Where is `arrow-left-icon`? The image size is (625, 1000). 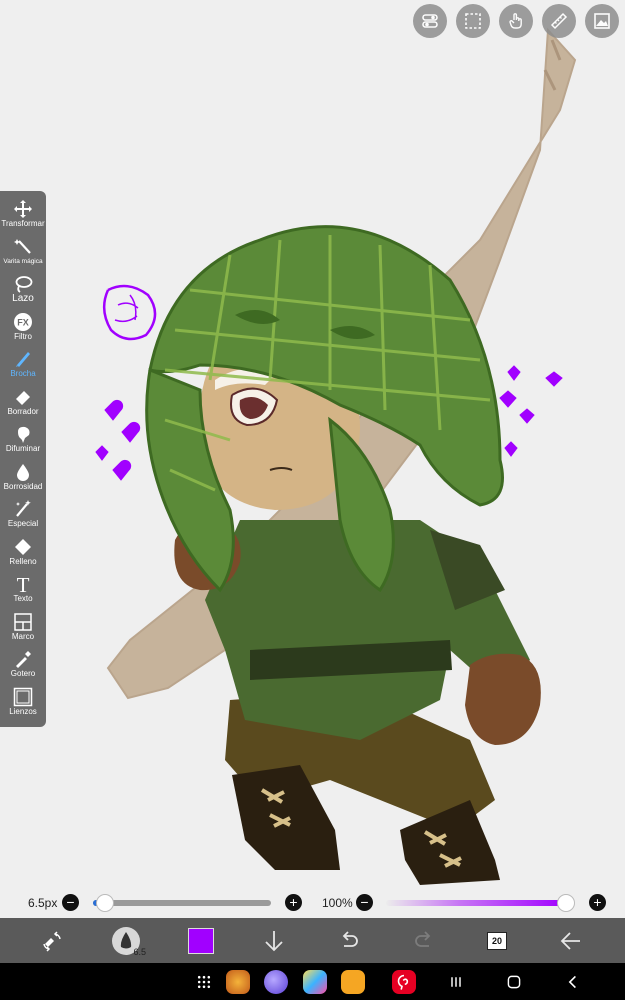
arrow-left-icon is located at coordinates (570, 941).